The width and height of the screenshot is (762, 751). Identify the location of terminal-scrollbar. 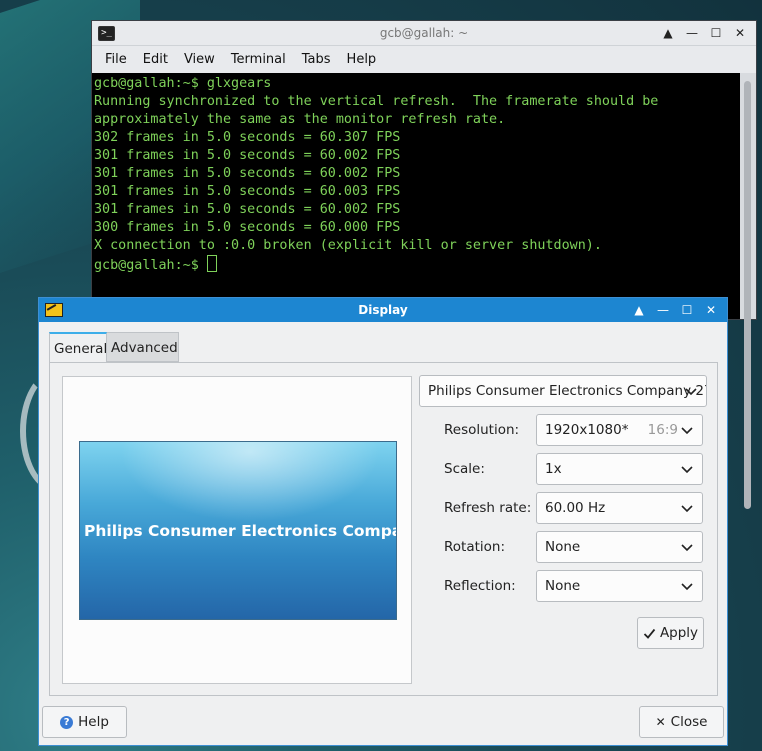
(748, 291).